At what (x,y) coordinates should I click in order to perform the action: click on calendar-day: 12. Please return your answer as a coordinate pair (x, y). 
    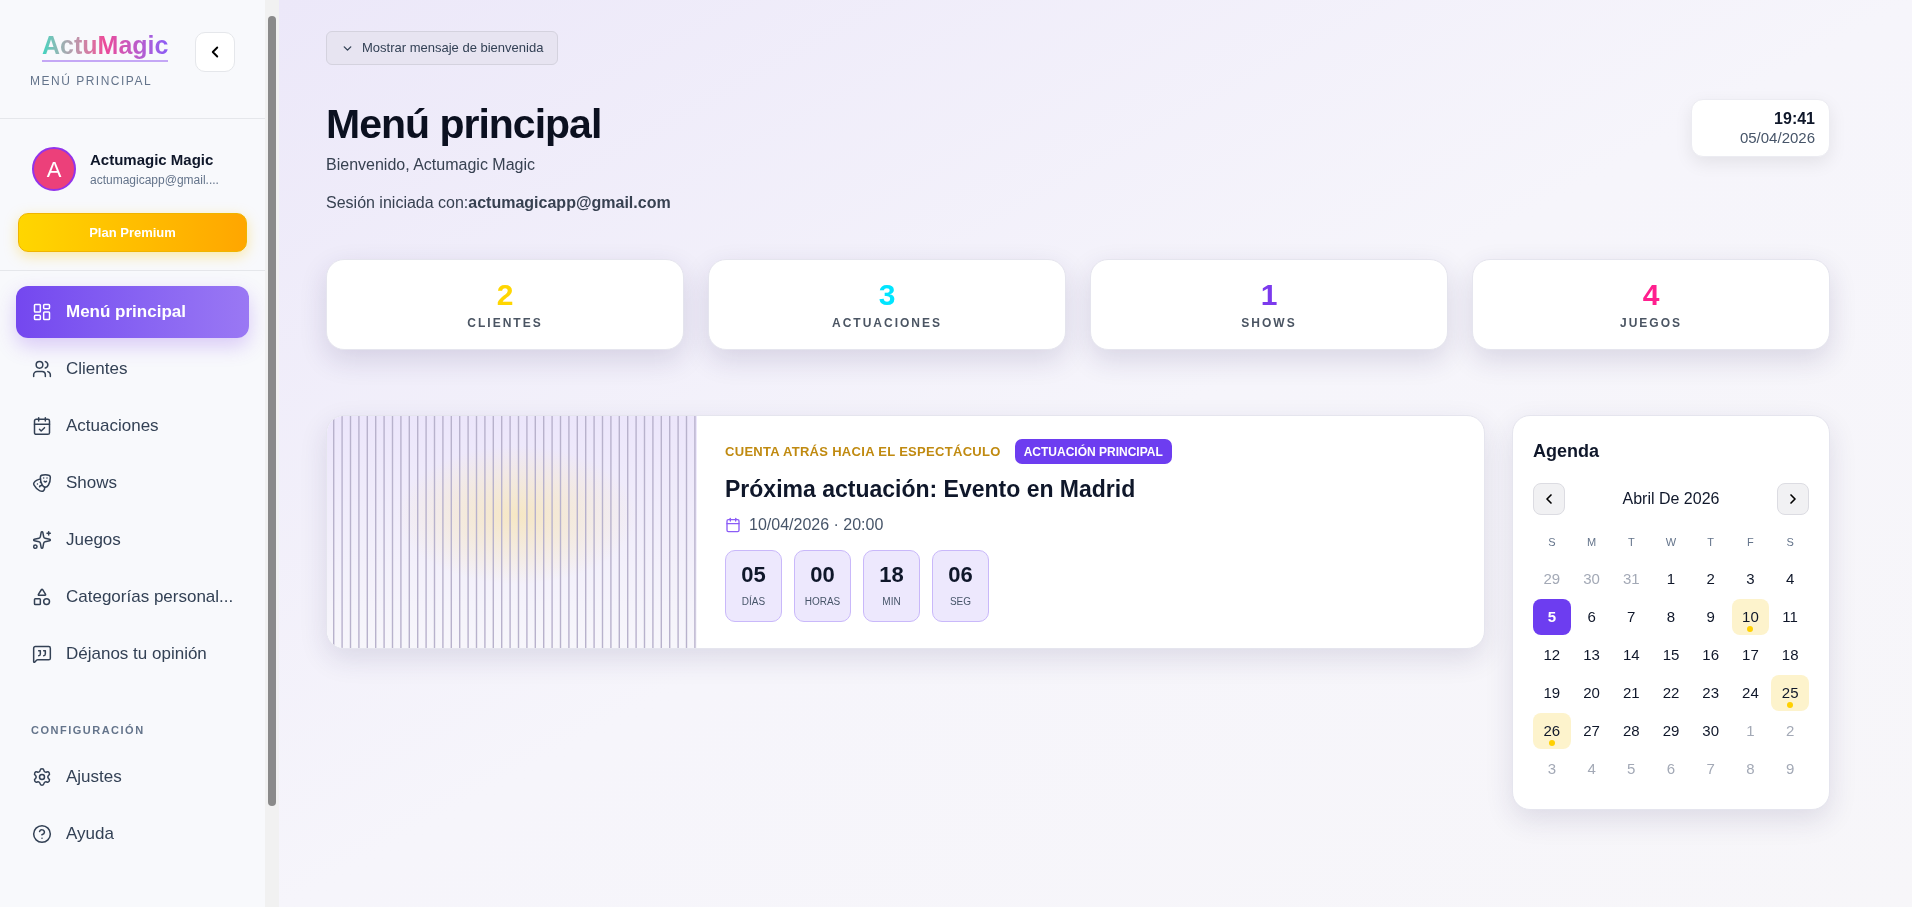
    Looking at the image, I should click on (1552, 655).